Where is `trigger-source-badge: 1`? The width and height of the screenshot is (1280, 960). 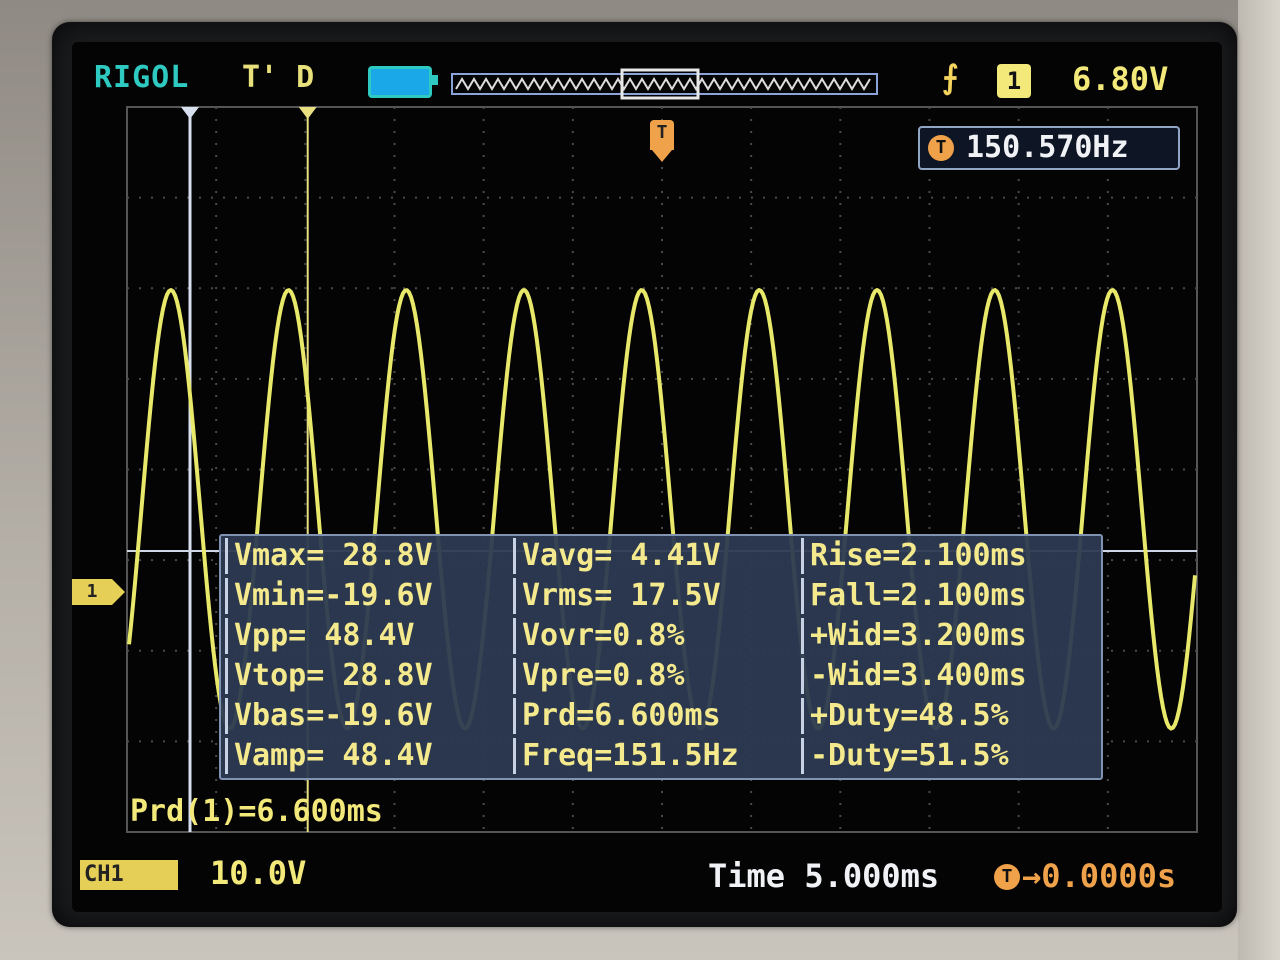 trigger-source-badge: 1 is located at coordinates (1014, 81).